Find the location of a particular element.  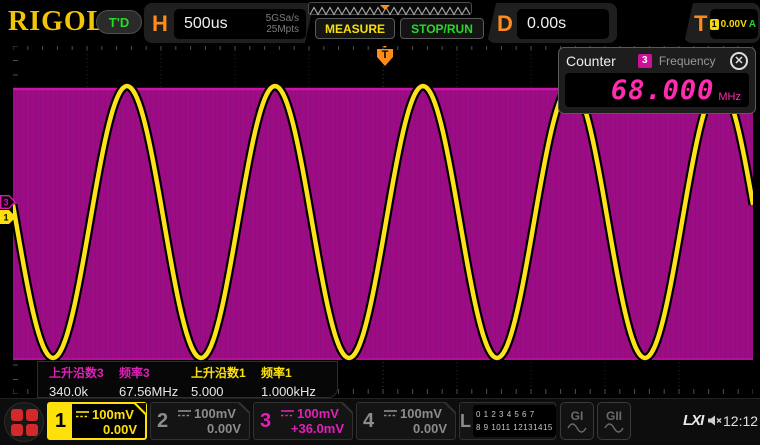

logic-row-1: 0 1 2 3 4 5 6 7 is located at coordinates (505, 415).